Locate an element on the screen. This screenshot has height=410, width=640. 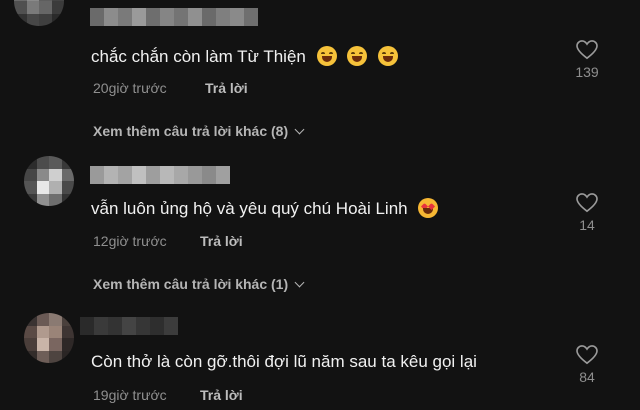
smiling-hearts-emoji is located at coordinates (428, 208).